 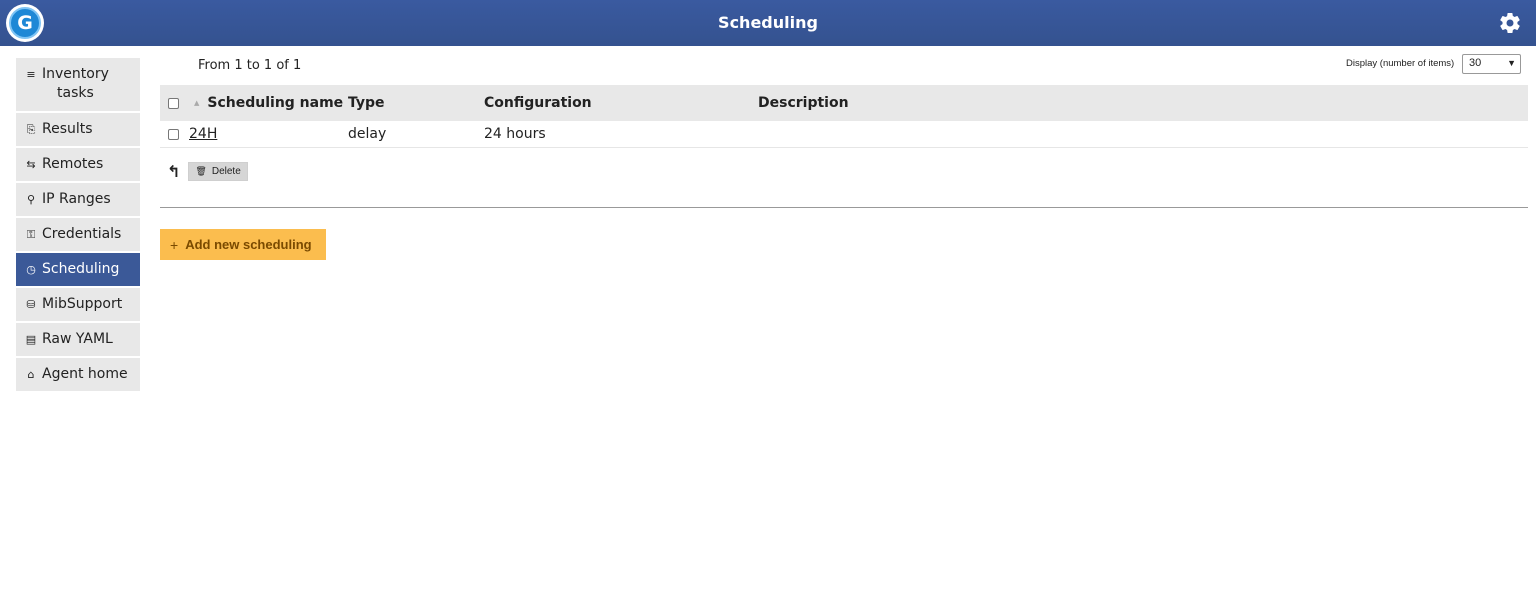 I want to click on sidebar-item-label: Credentials, so click(x=82, y=234).